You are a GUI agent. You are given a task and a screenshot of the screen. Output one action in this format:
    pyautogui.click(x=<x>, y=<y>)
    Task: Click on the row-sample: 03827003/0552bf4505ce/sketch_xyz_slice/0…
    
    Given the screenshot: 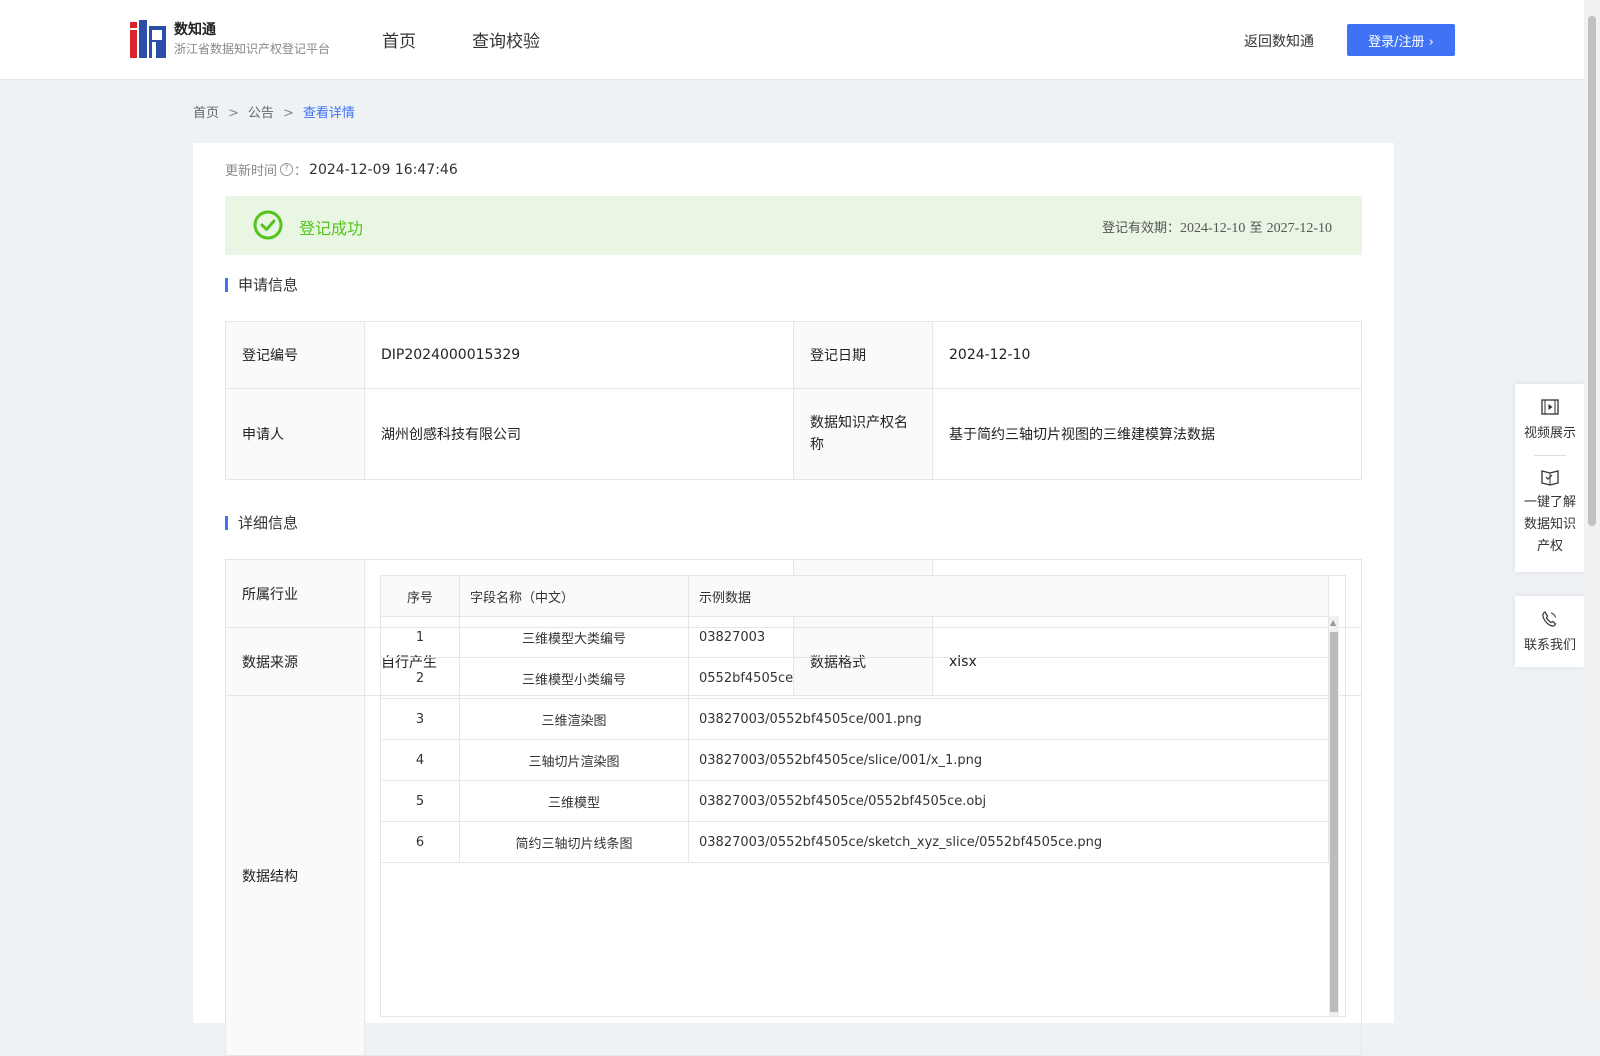 What is the action you would take?
    pyautogui.click(x=1008, y=842)
    